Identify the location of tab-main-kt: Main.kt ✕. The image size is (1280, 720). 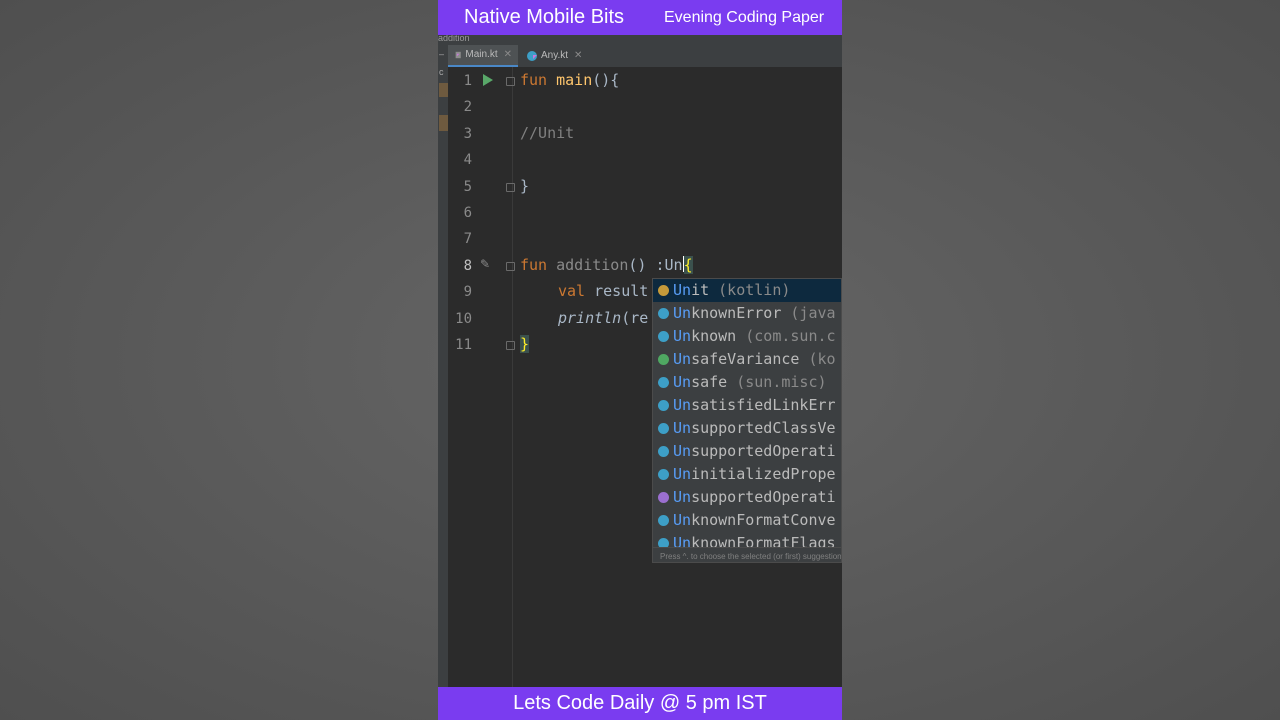
(483, 56).